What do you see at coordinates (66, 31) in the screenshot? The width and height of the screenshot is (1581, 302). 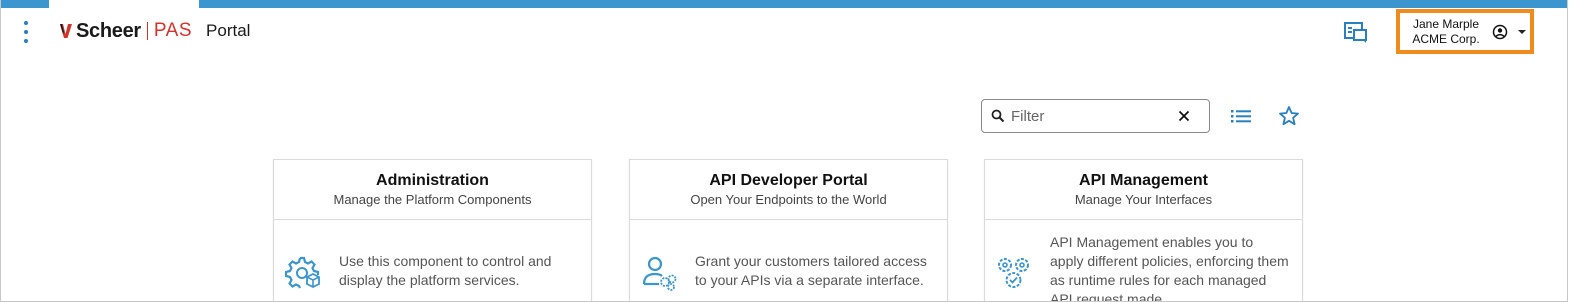 I see `scheer-logo-icon` at bounding box center [66, 31].